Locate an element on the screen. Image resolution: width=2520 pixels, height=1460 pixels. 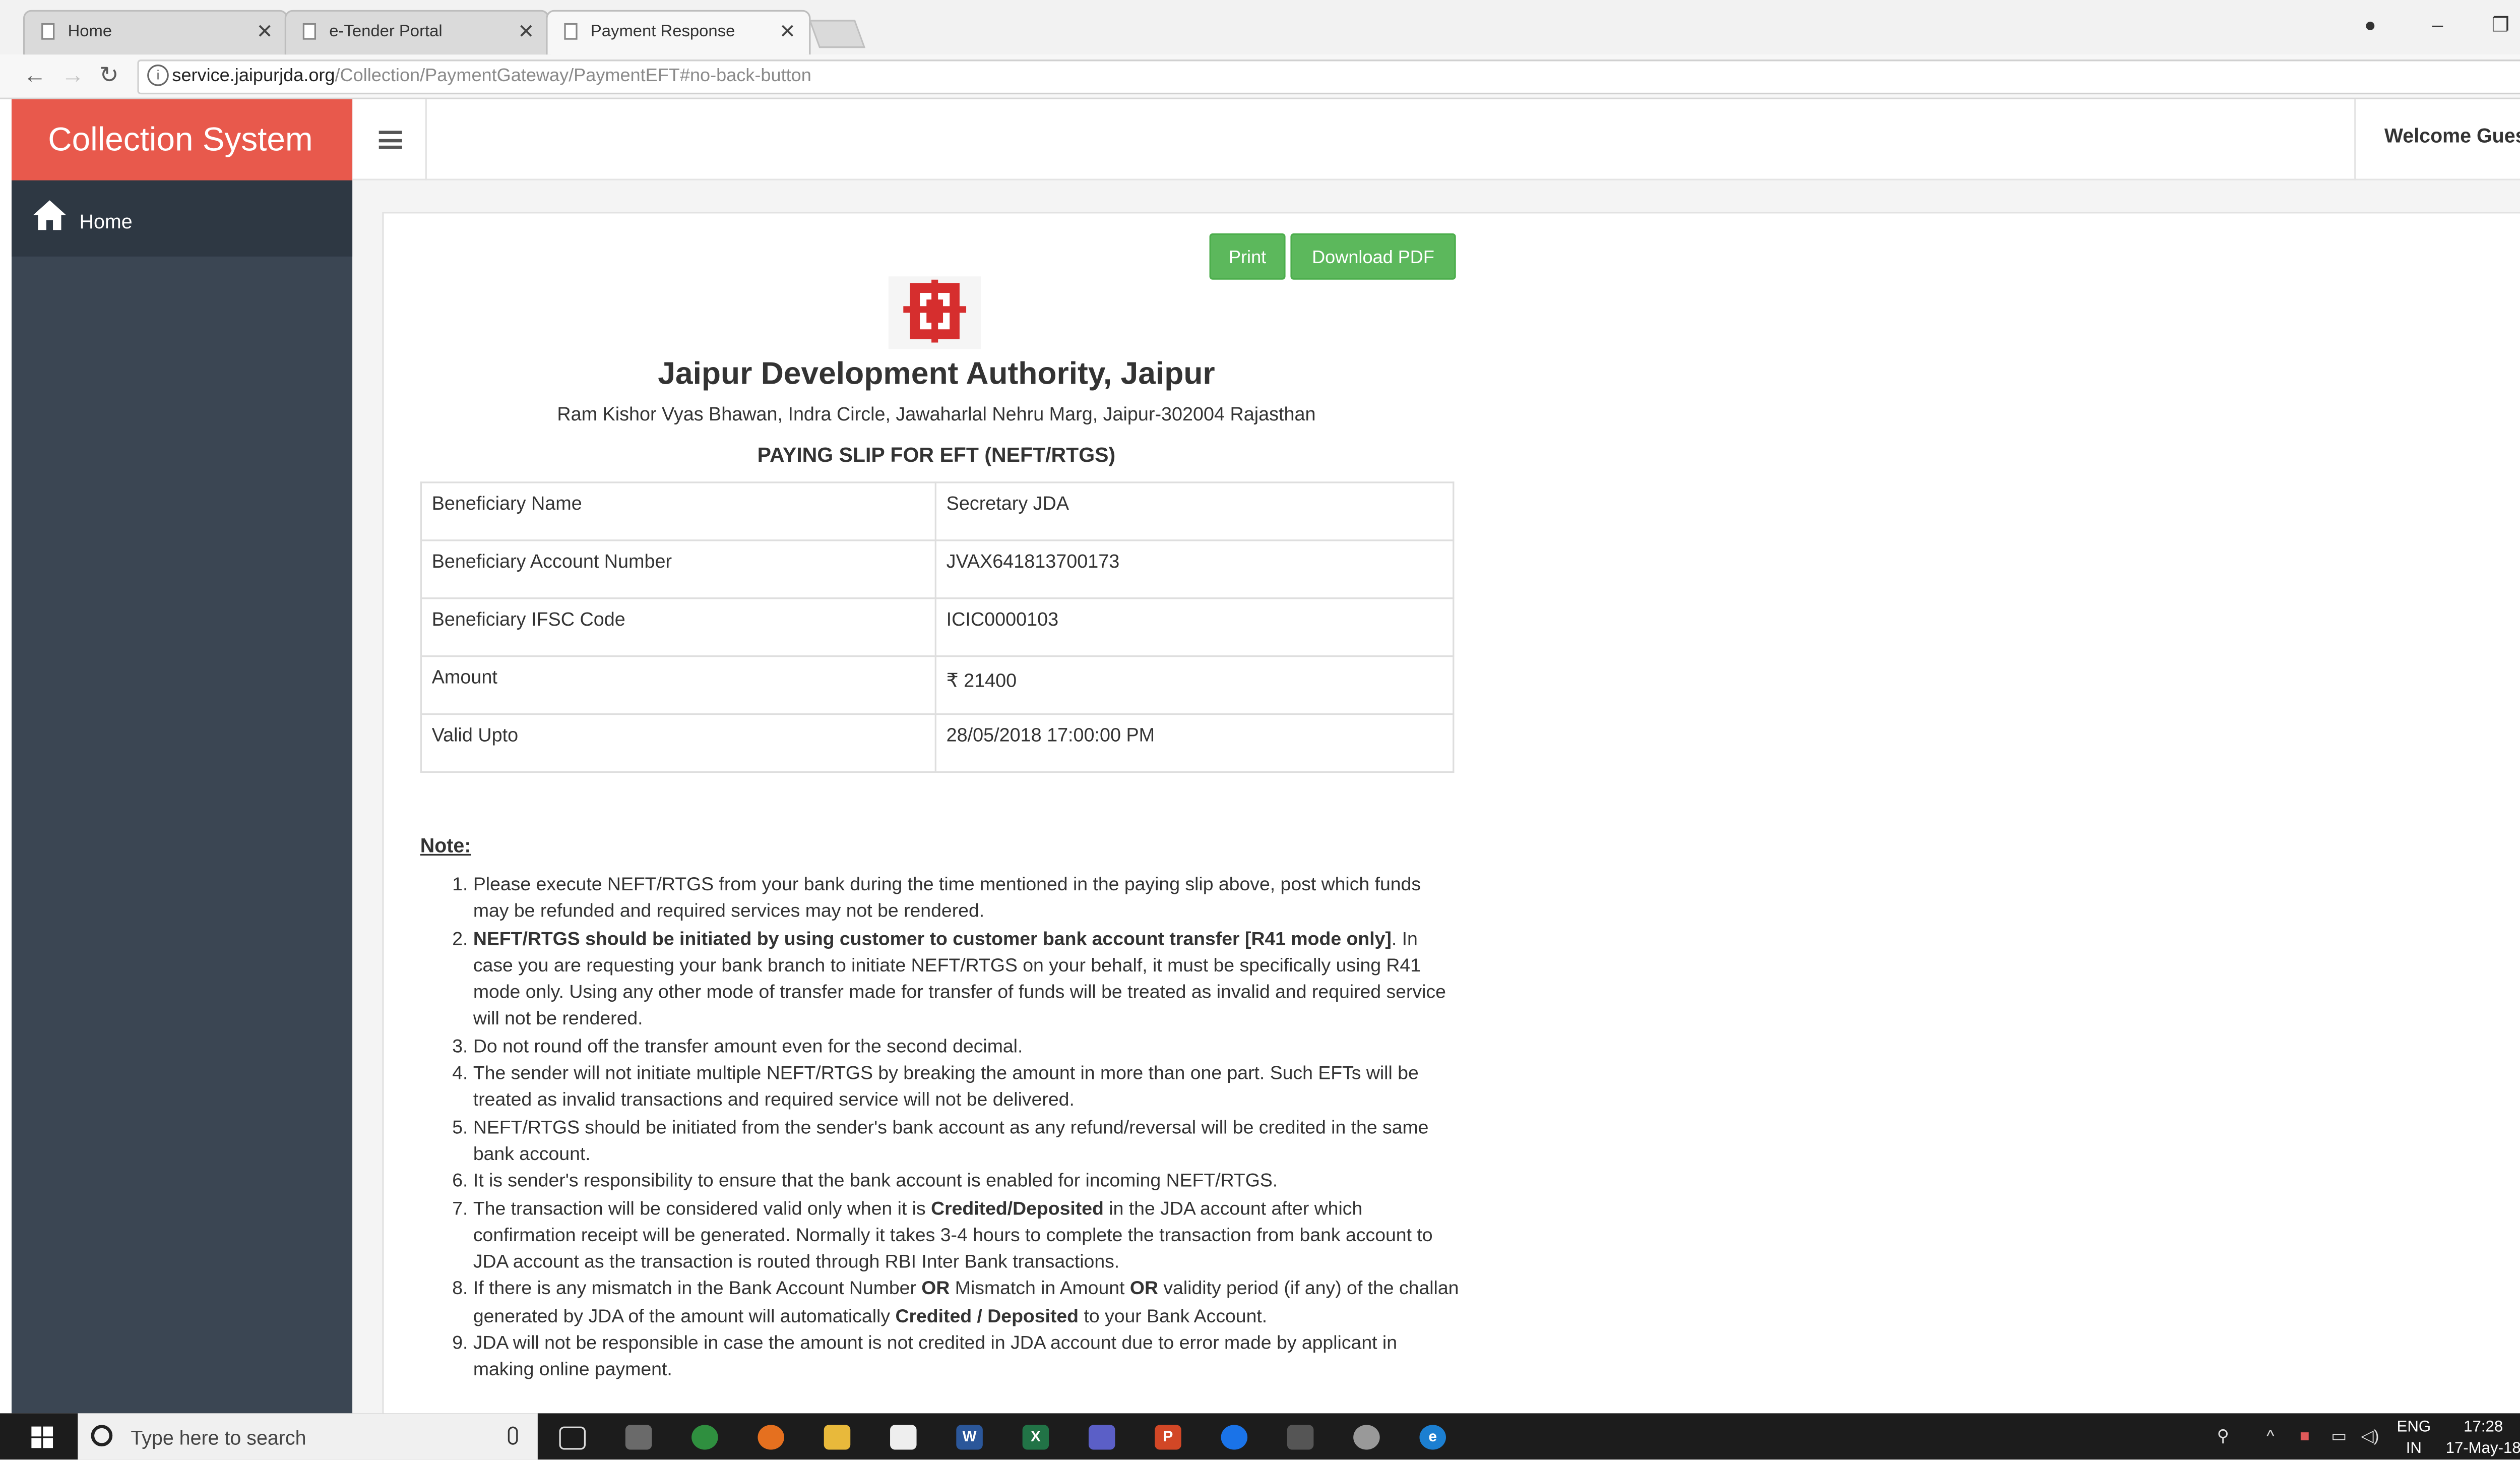
clock: 17:28 17-May-18 is located at coordinates (2481, 1438).